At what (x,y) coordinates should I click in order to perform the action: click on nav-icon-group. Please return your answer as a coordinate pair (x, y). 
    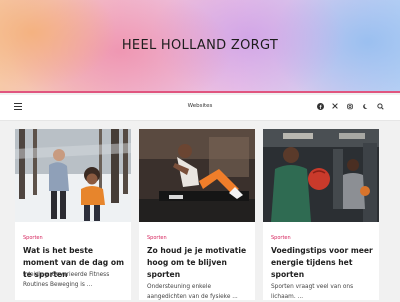
    Looking at the image, I should click on (350, 106).